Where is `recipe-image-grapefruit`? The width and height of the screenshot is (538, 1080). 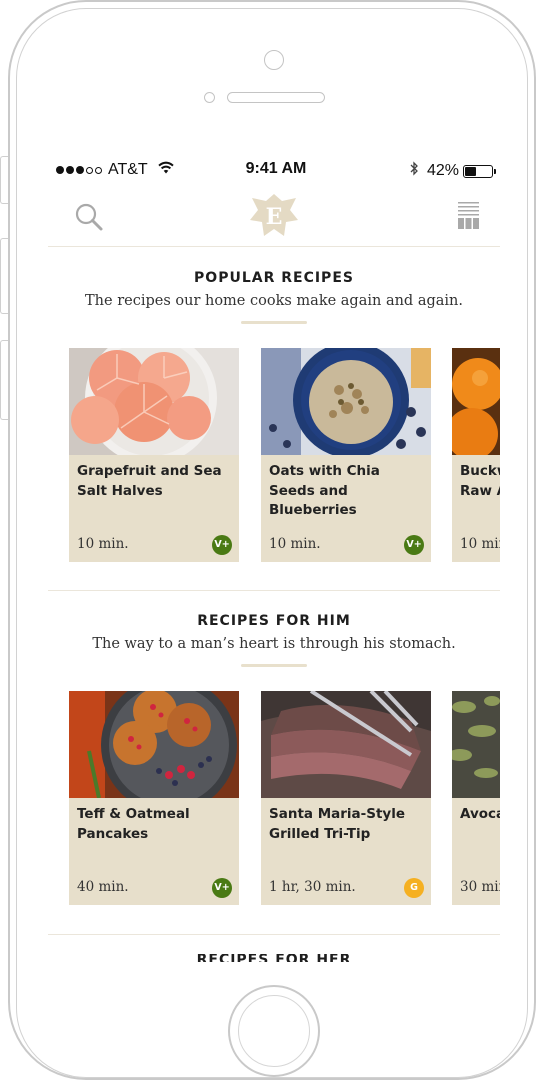 recipe-image-grapefruit is located at coordinates (154, 401).